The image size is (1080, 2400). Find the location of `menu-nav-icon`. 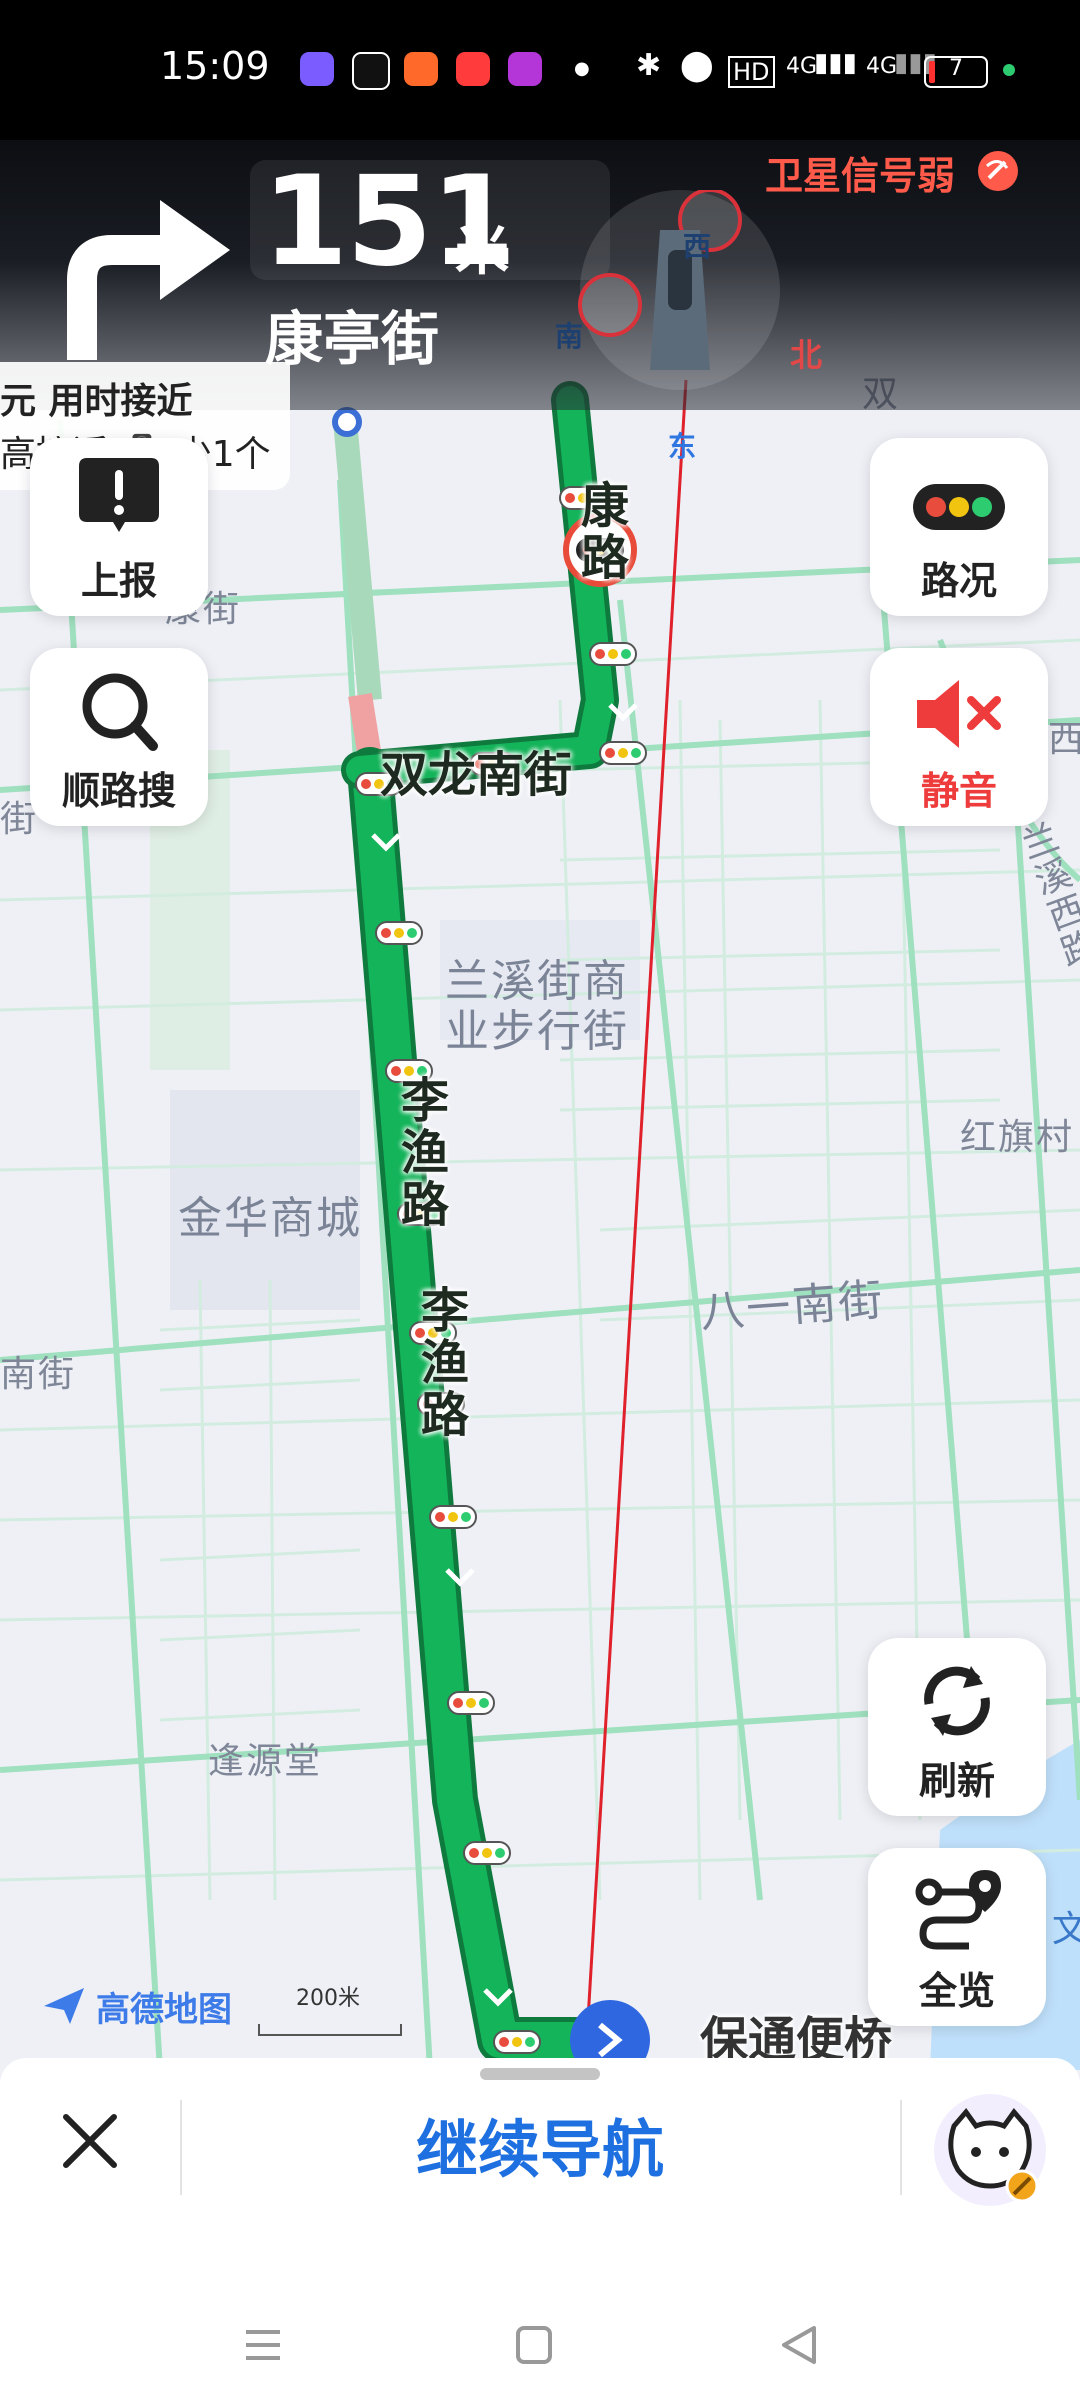

menu-nav-icon is located at coordinates (263, 2345).